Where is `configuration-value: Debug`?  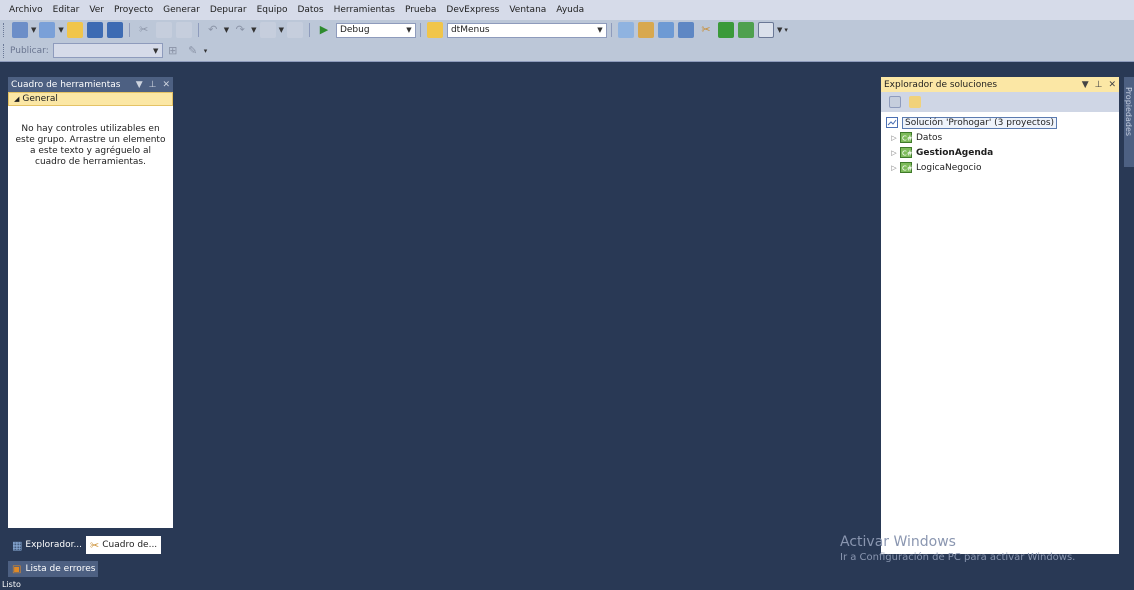
configuration-value: Debug is located at coordinates (354, 30).